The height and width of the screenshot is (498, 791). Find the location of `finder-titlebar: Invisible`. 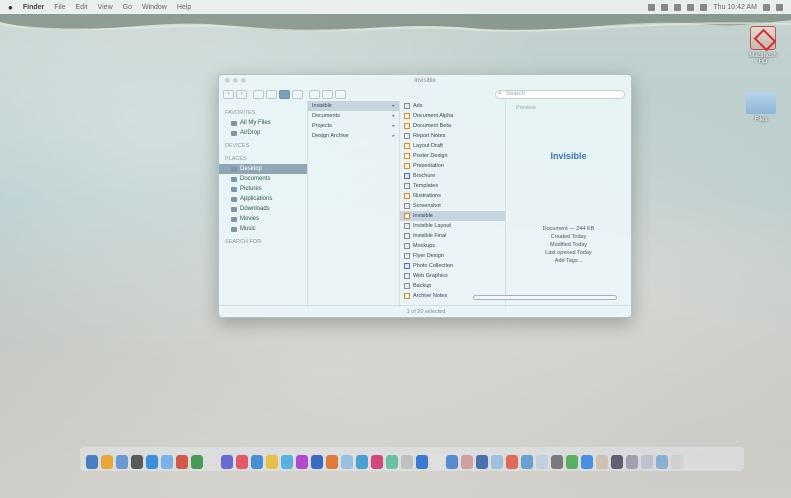

finder-titlebar: Invisible is located at coordinates (425, 81).